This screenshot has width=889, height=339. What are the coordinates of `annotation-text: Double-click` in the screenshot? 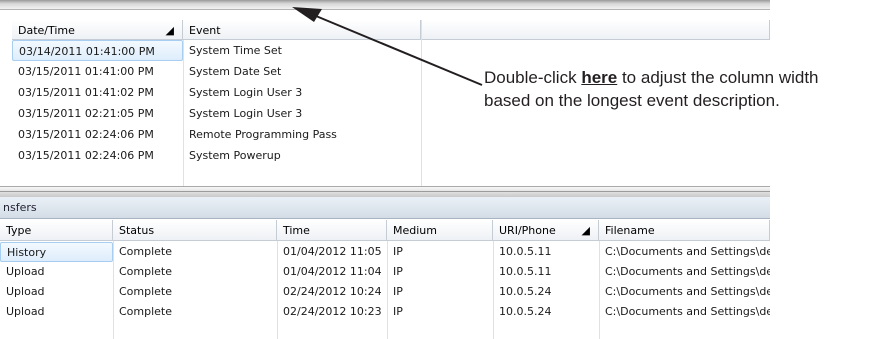 It's located at (533, 77).